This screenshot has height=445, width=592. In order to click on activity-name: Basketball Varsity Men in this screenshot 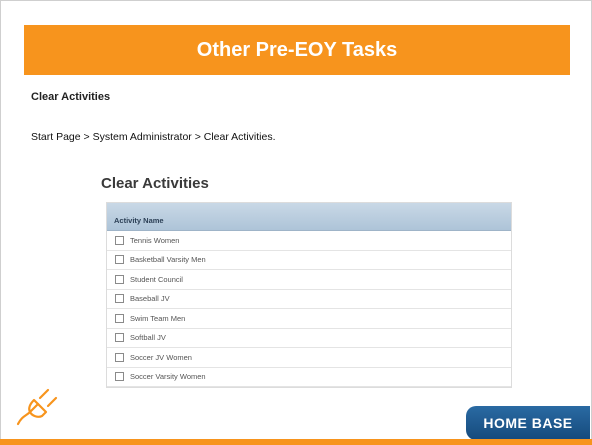, I will do `click(168, 260)`.